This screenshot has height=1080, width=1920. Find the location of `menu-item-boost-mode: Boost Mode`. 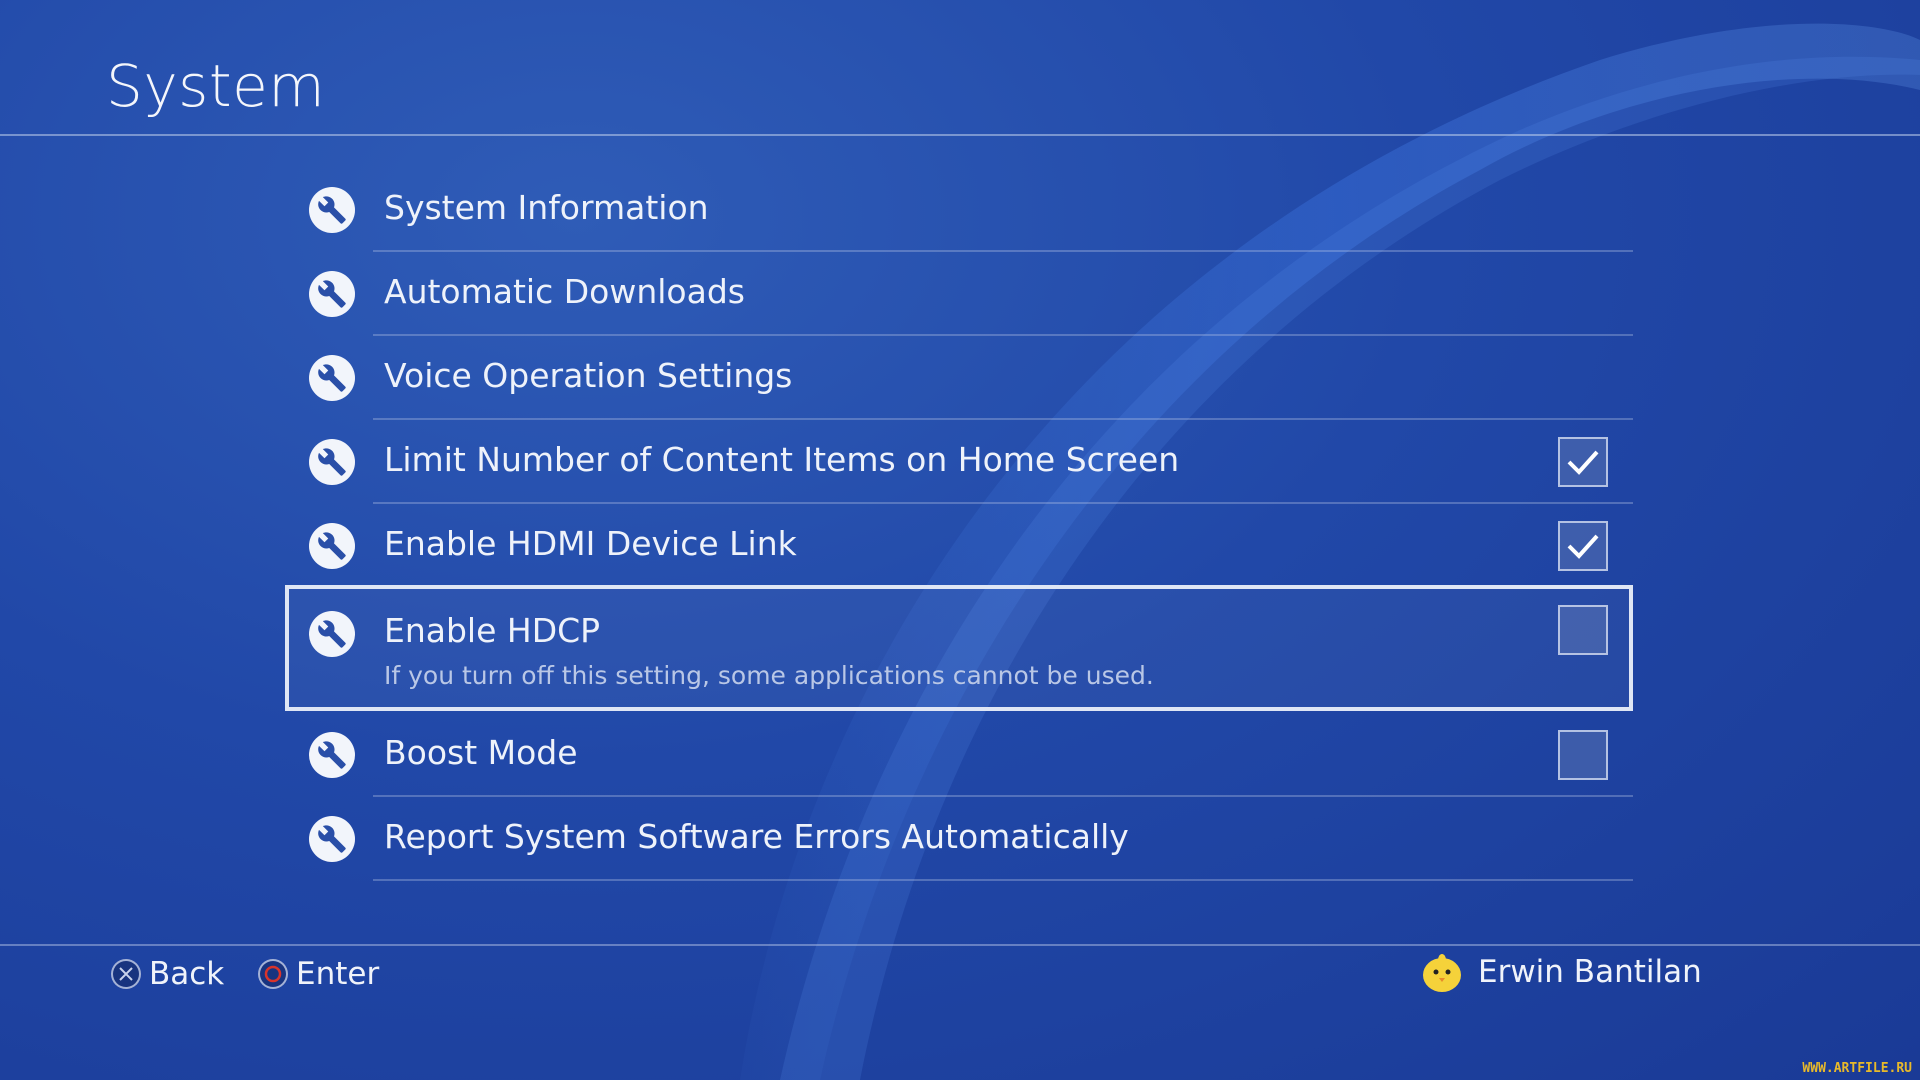

menu-item-boost-mode: Boost Mode is located at coordinates (959, 755).